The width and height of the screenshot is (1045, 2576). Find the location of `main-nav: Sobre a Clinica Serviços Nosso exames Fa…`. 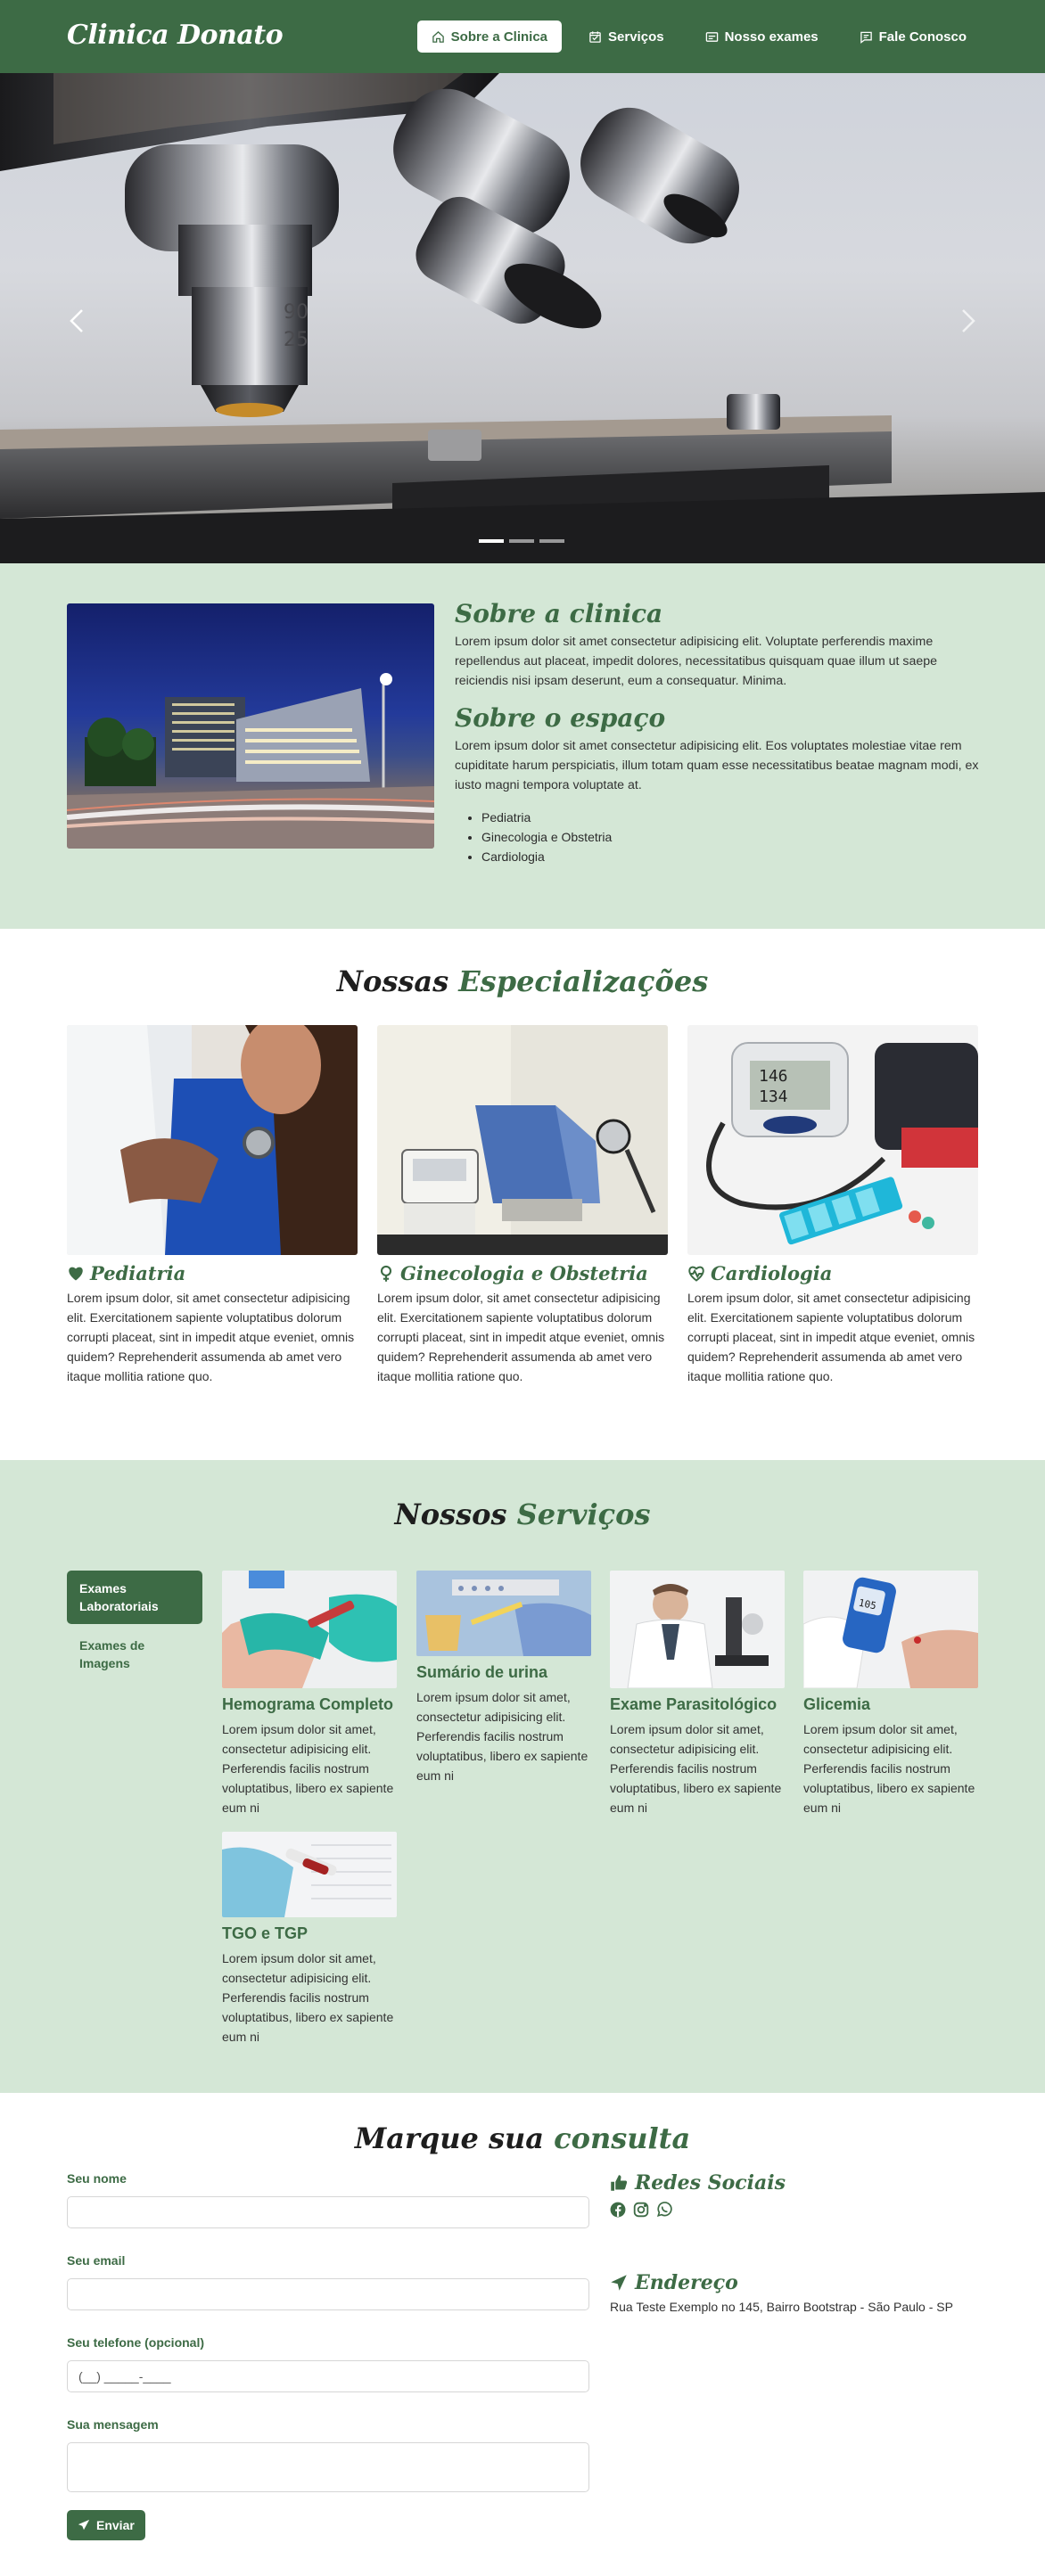

main-nav: Sobre a Clinica Serviços Nosso exames Fa… is located at coordinates (698, 37).